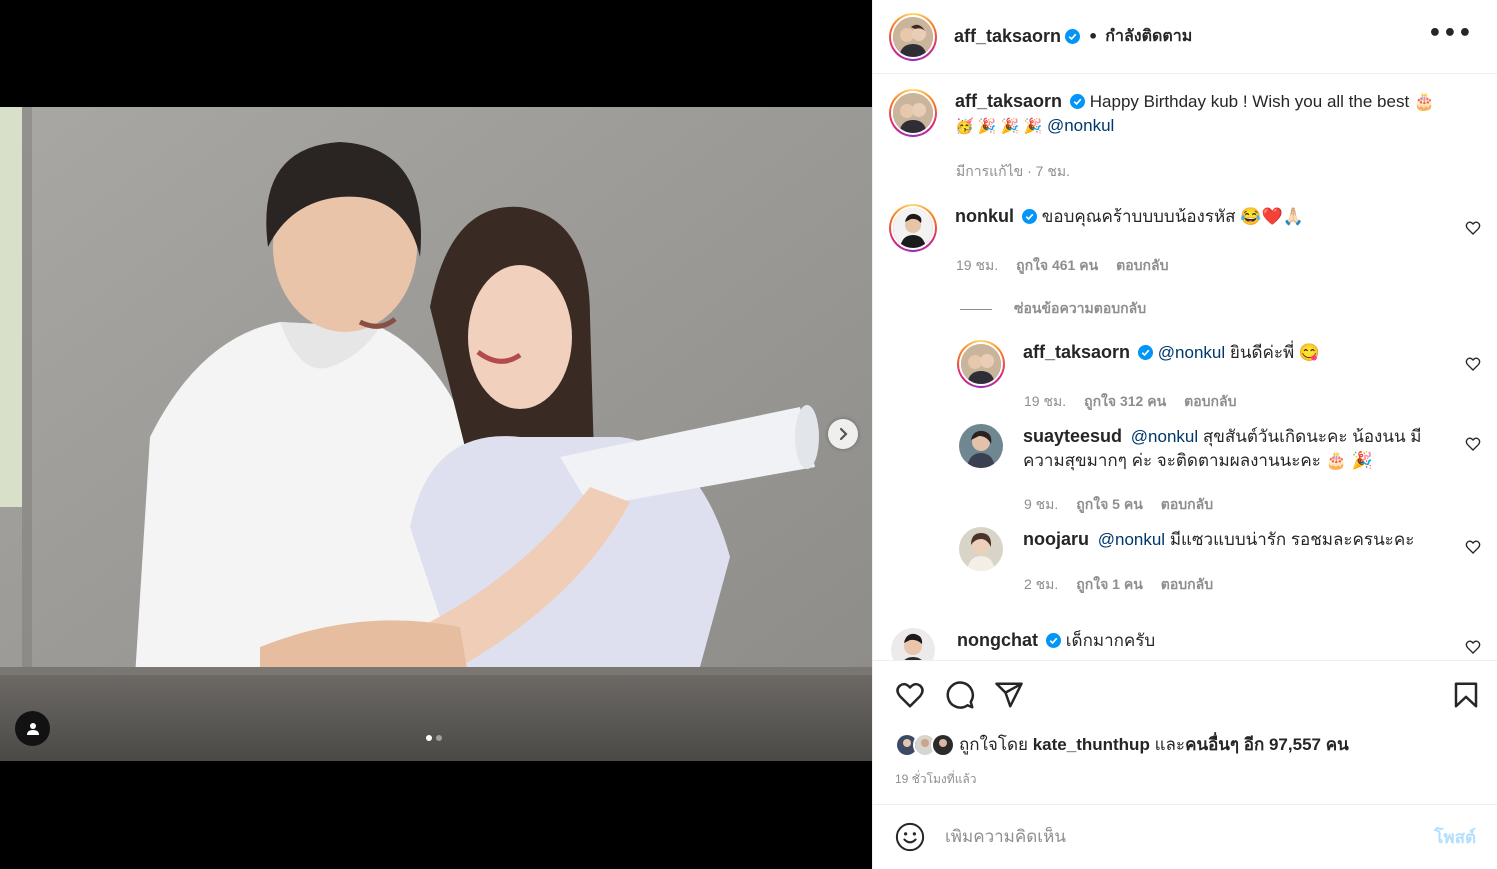 Image resolution: width=1497 pixels, height=869 pixels. I want to click on hide-replies-label: ซ่อนข้อความตอบกลับ, so click(1080, 308).